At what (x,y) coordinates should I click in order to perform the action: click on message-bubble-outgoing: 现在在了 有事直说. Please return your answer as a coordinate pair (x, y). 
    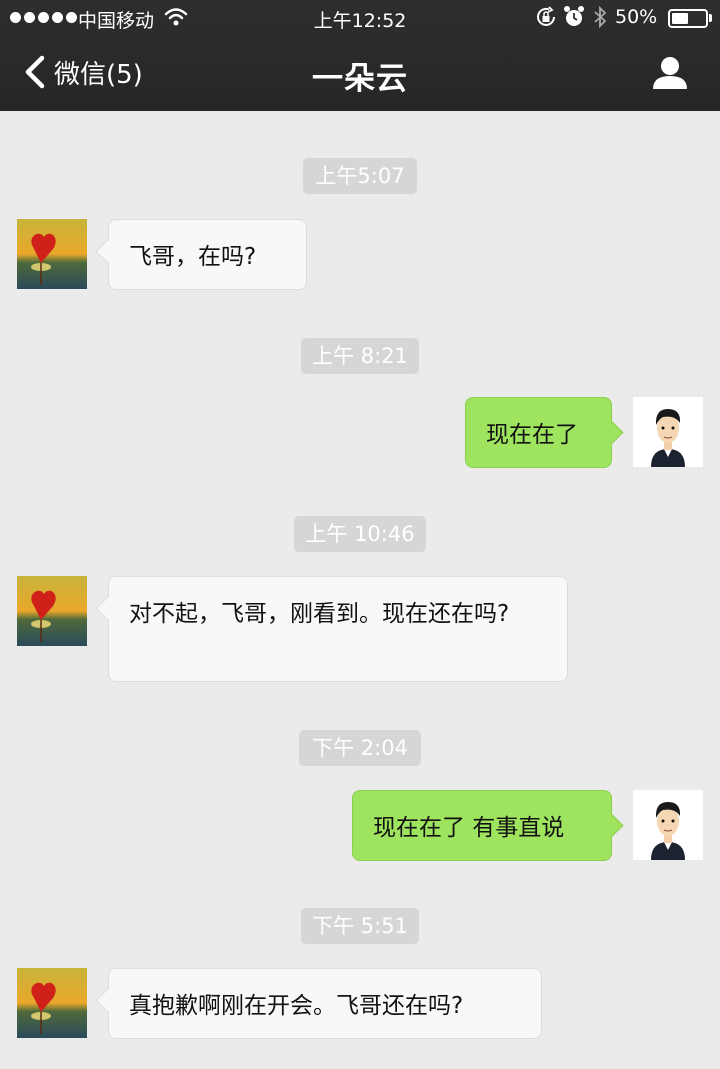
    Looking at the image, I should click on (482, 825).